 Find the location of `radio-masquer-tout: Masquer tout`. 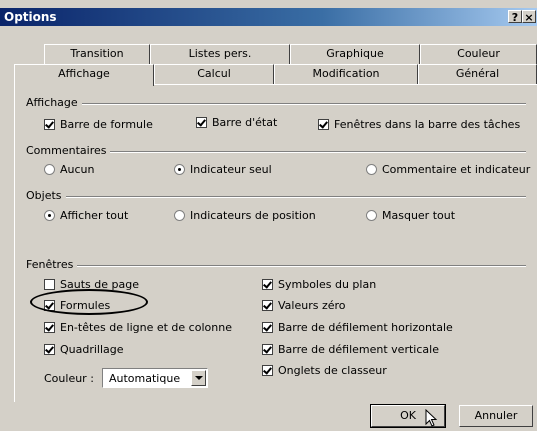

radio-masquer-tout: Masquer tout is located at coordinates (410, 215).